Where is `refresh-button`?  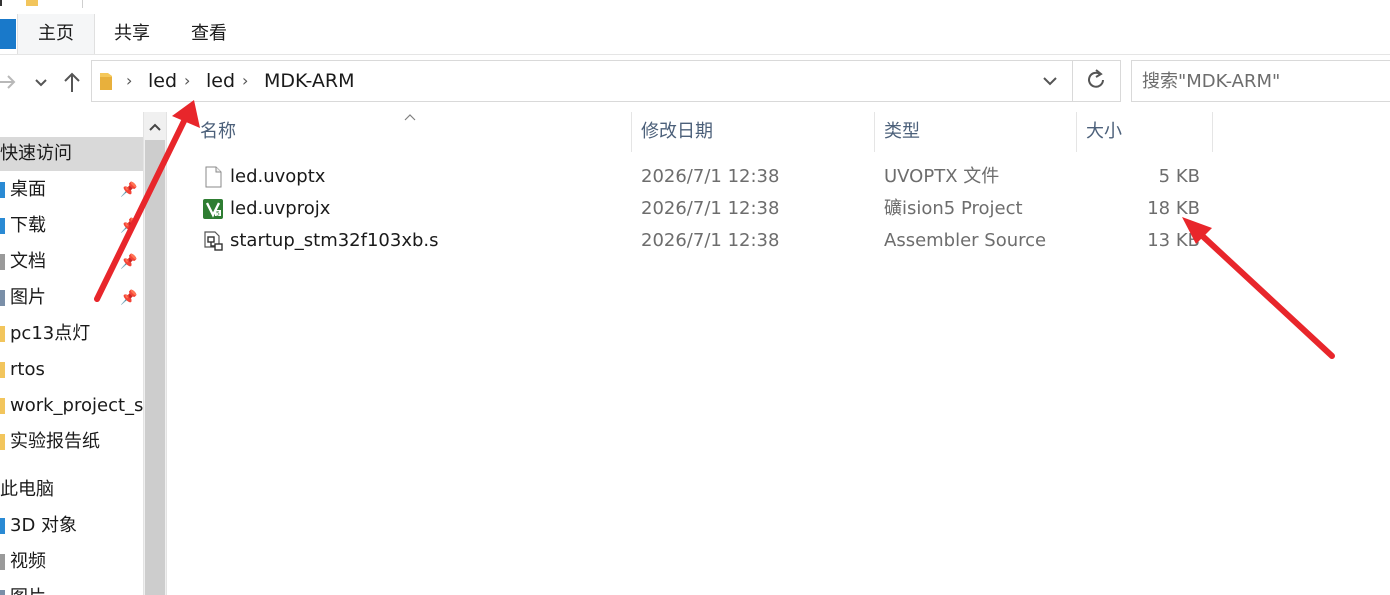
refresh-button is located at coordinates (1097, 81).